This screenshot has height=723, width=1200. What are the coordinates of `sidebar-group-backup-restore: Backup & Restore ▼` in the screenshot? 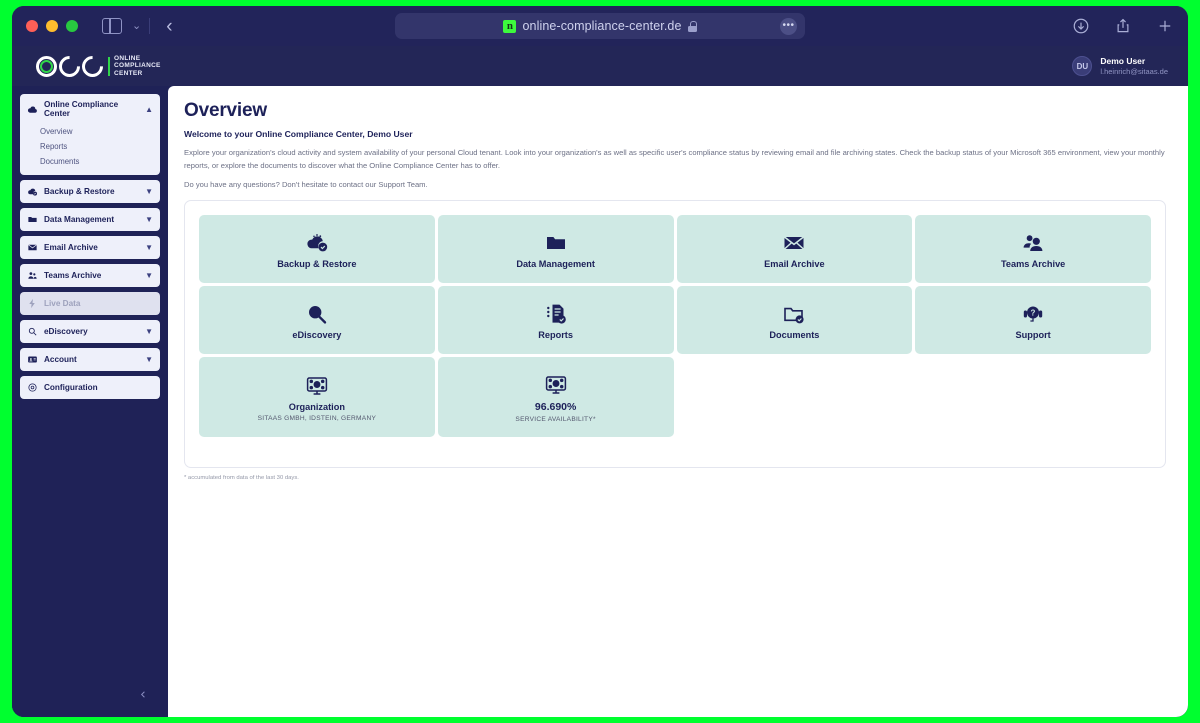 It's located at (90, 192).